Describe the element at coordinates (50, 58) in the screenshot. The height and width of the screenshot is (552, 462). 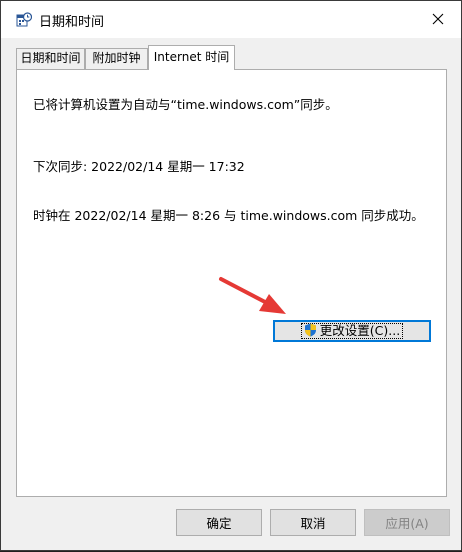
I see `tab-date-time: 日期和时间` at that location.